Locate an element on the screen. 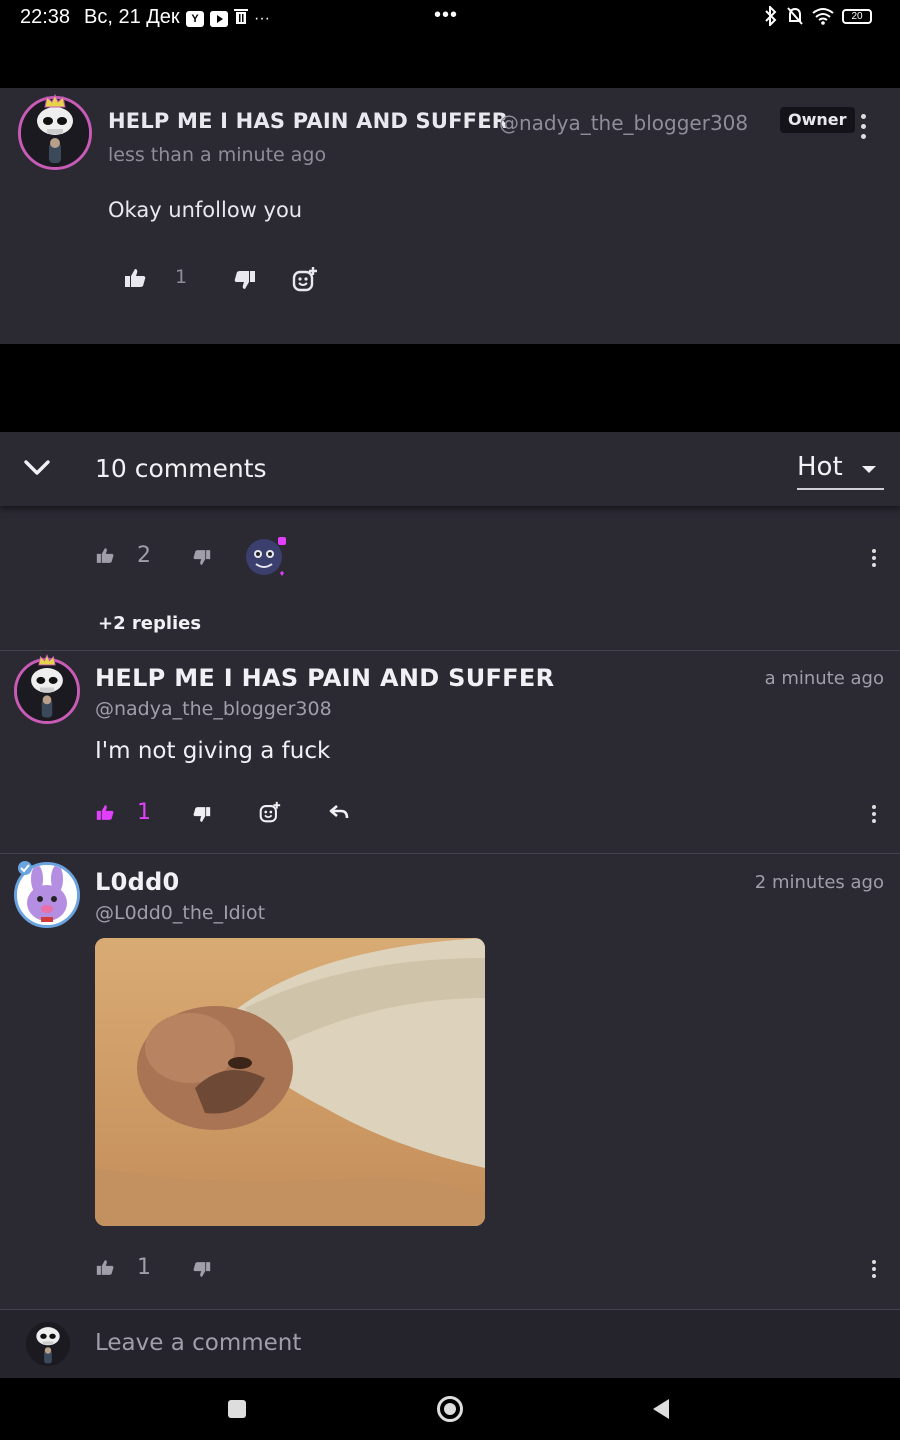  system-icons: 20 is located at coordinates (818, 16).